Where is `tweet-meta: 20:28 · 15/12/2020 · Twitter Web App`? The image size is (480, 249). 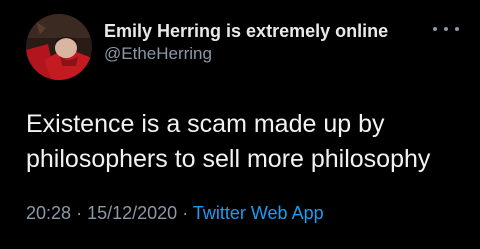
tweet-meta: 20:28 · 15/12/2020 · Twitter Web App is located at coordinates (175, 213).